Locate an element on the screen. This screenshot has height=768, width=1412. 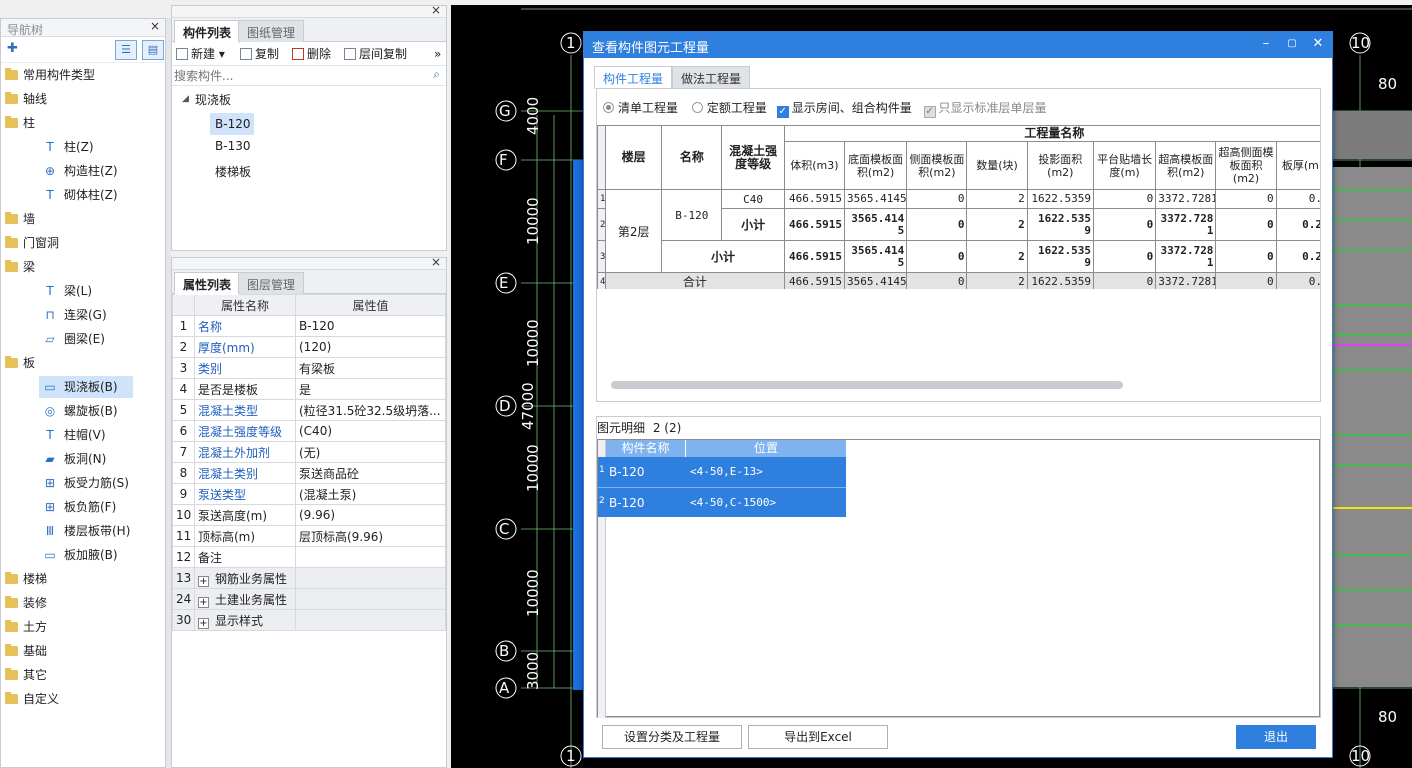
more-button: » is located at coordinates (437, 54).